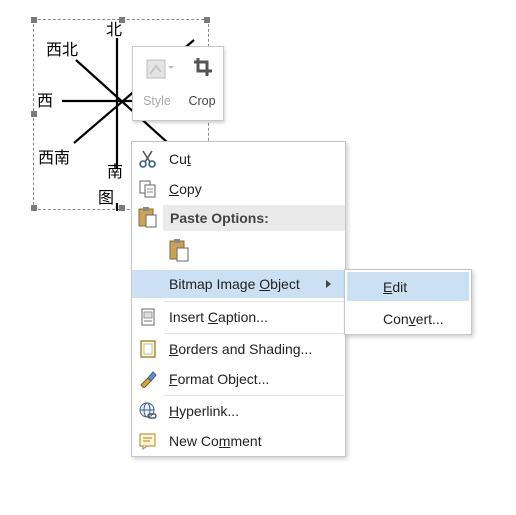 Image resolution: width=516 pixels, height=515 pixels. Describe the element at coordinates (34, 114) in the screenshot. I see `resize-handle-left` at that location.